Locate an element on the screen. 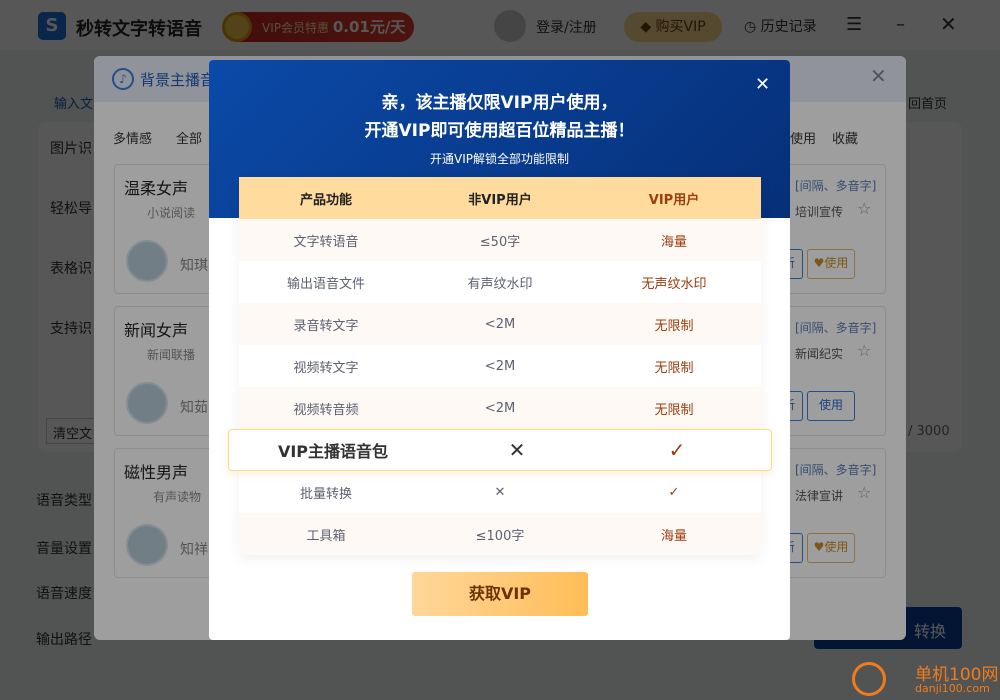 This screenshot has height=700, width=1000. table-header: 产品功能 非VIP用户 VIP用户 is located at coordinates (500, 198).